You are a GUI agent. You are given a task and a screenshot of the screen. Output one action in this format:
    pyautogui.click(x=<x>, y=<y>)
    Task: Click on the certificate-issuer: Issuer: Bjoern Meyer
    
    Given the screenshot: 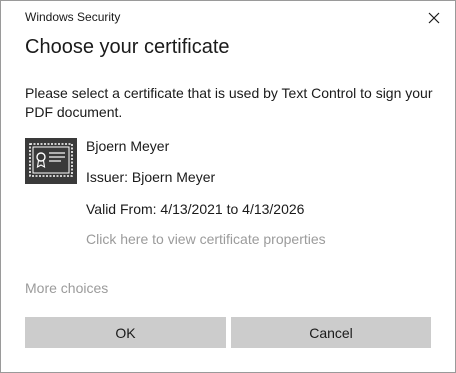 What is the action you would take?
    pyautogui.click(x=151, y=177)
    